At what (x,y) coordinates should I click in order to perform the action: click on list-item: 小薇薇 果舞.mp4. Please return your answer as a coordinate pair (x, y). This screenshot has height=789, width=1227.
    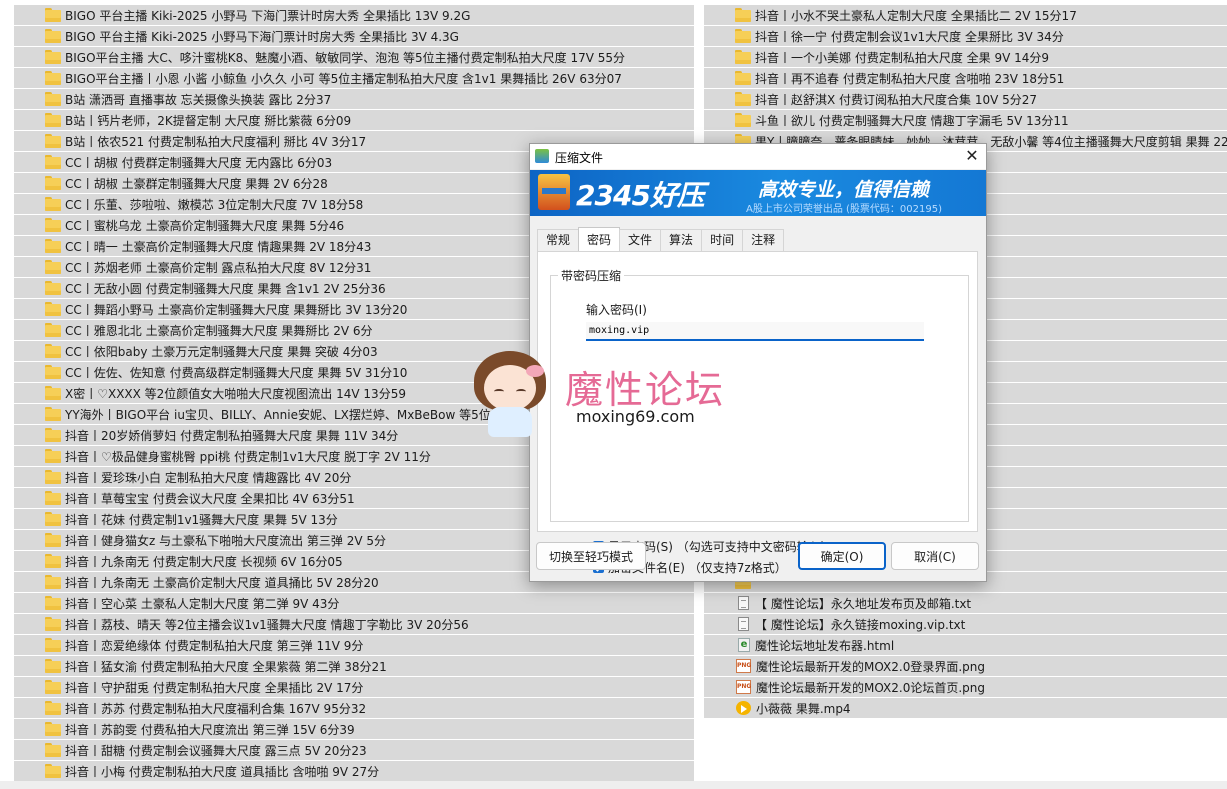
    Looking at the image, I should click on (965, 708).